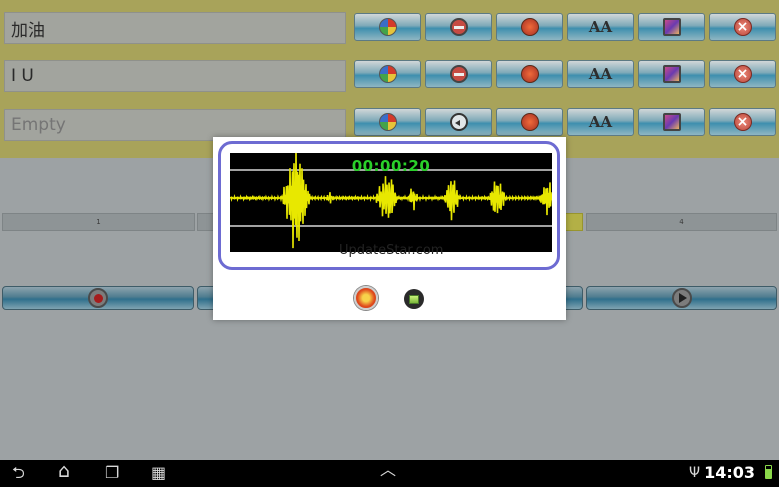  I want to click on waveform-display: 00:00:20, so click(391, 202).